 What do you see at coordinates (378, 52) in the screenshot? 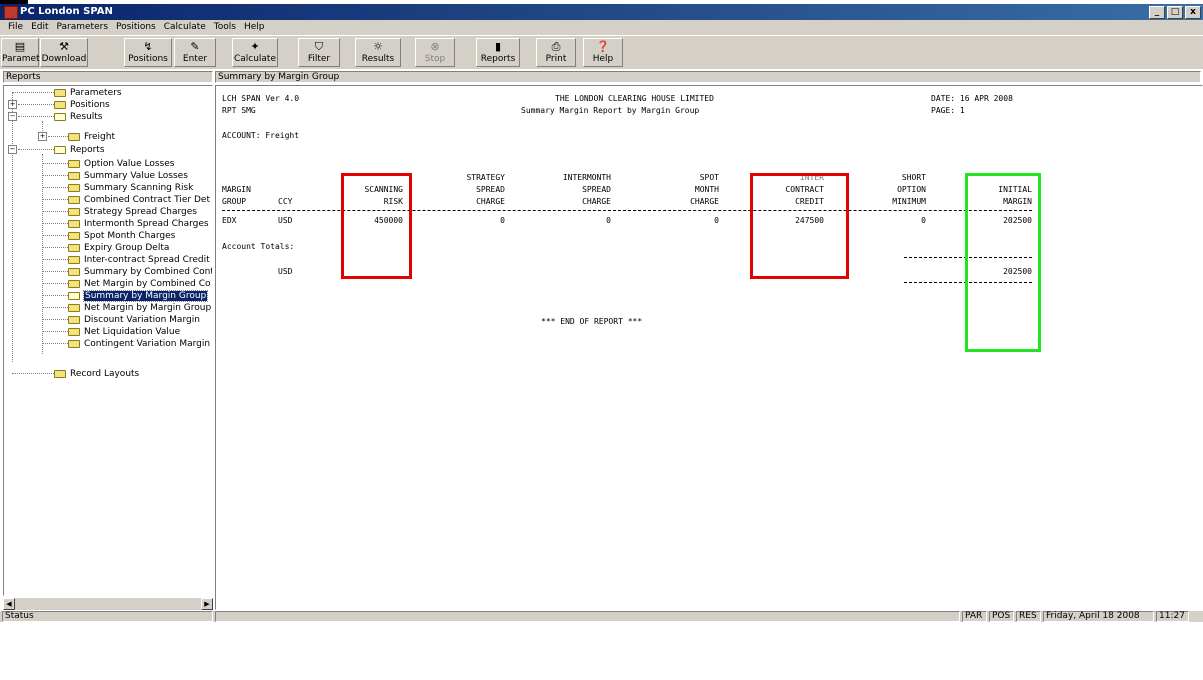
I see `results-button: ☼ Results` at bounding box center [378, 52].